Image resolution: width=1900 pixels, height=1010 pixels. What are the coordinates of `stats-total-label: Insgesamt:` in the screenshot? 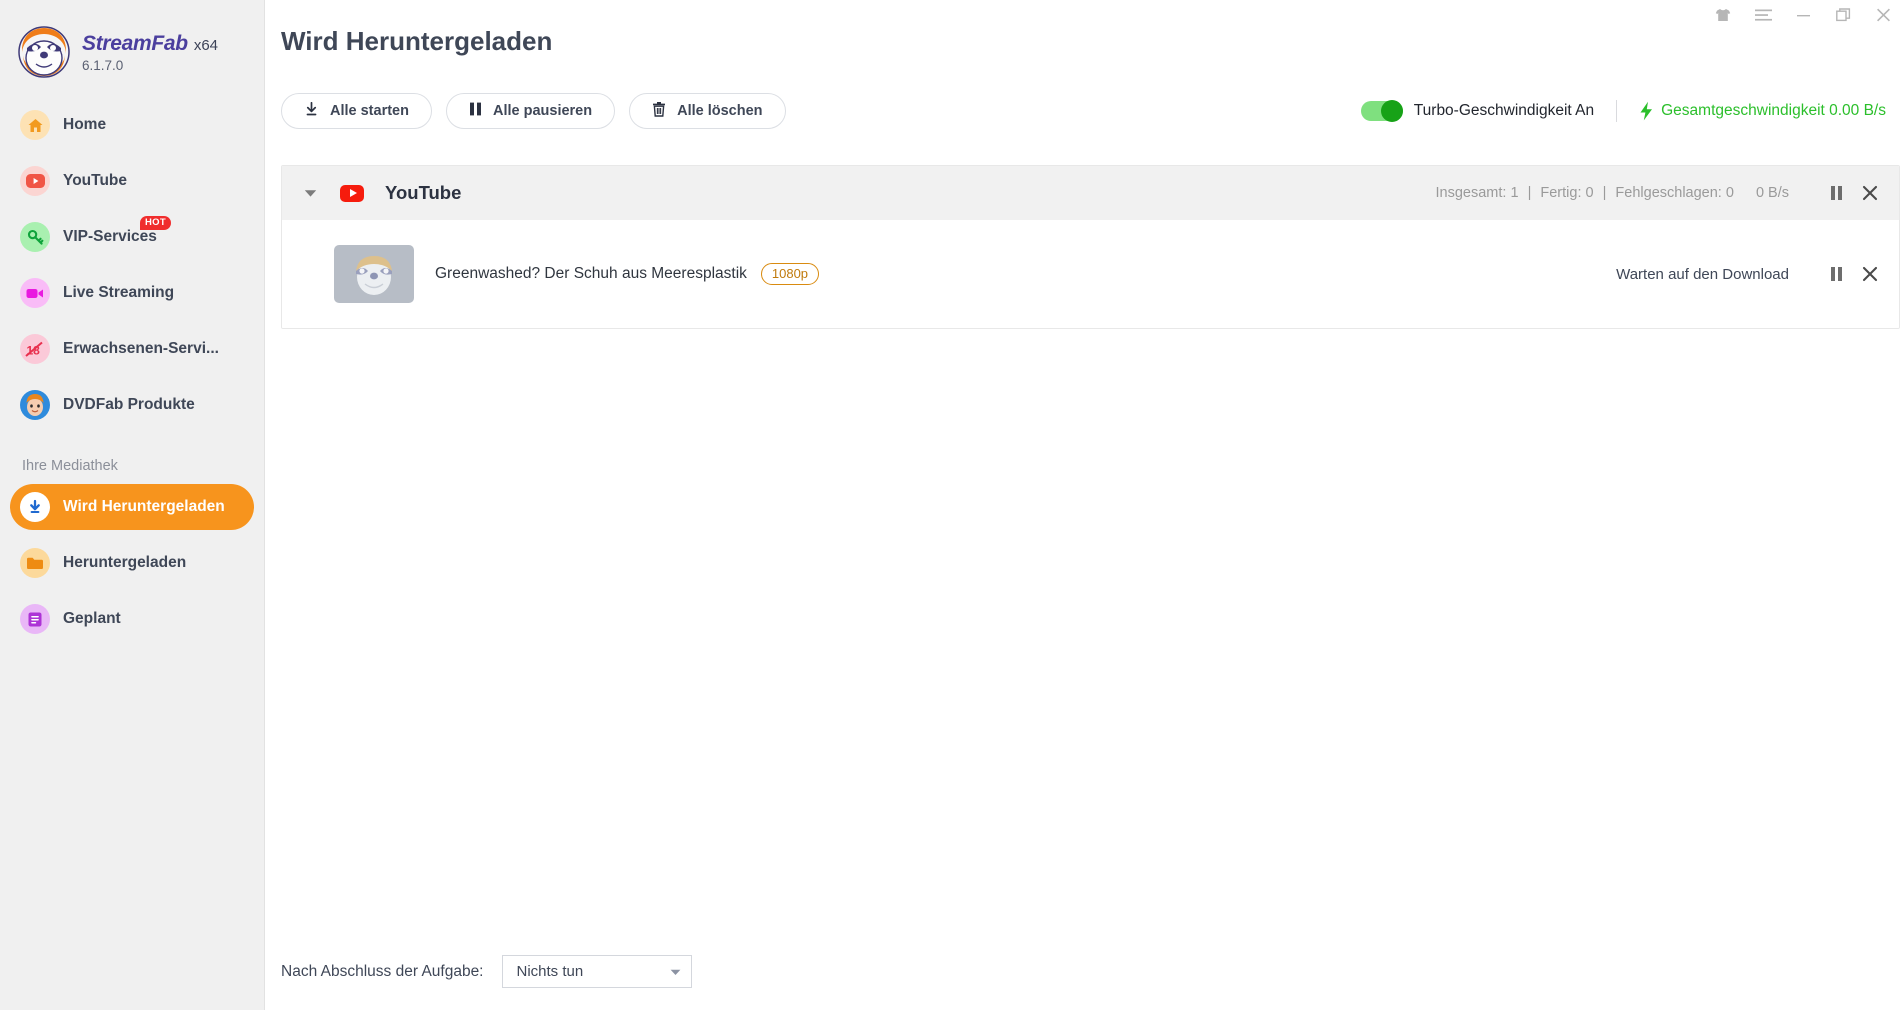 It's located at (1471, 193).